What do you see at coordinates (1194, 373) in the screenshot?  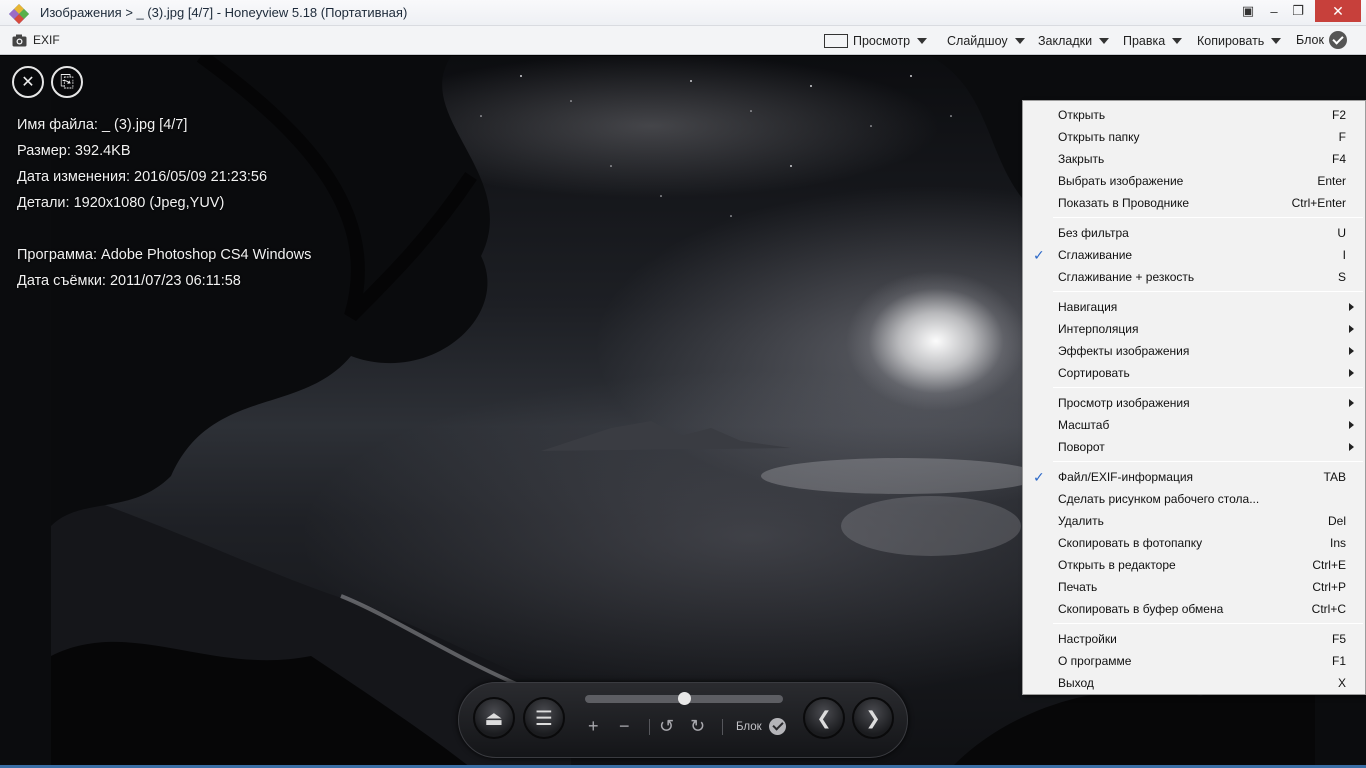 I see `menu-item: Сортировать` at bounding box center [1194, 373].